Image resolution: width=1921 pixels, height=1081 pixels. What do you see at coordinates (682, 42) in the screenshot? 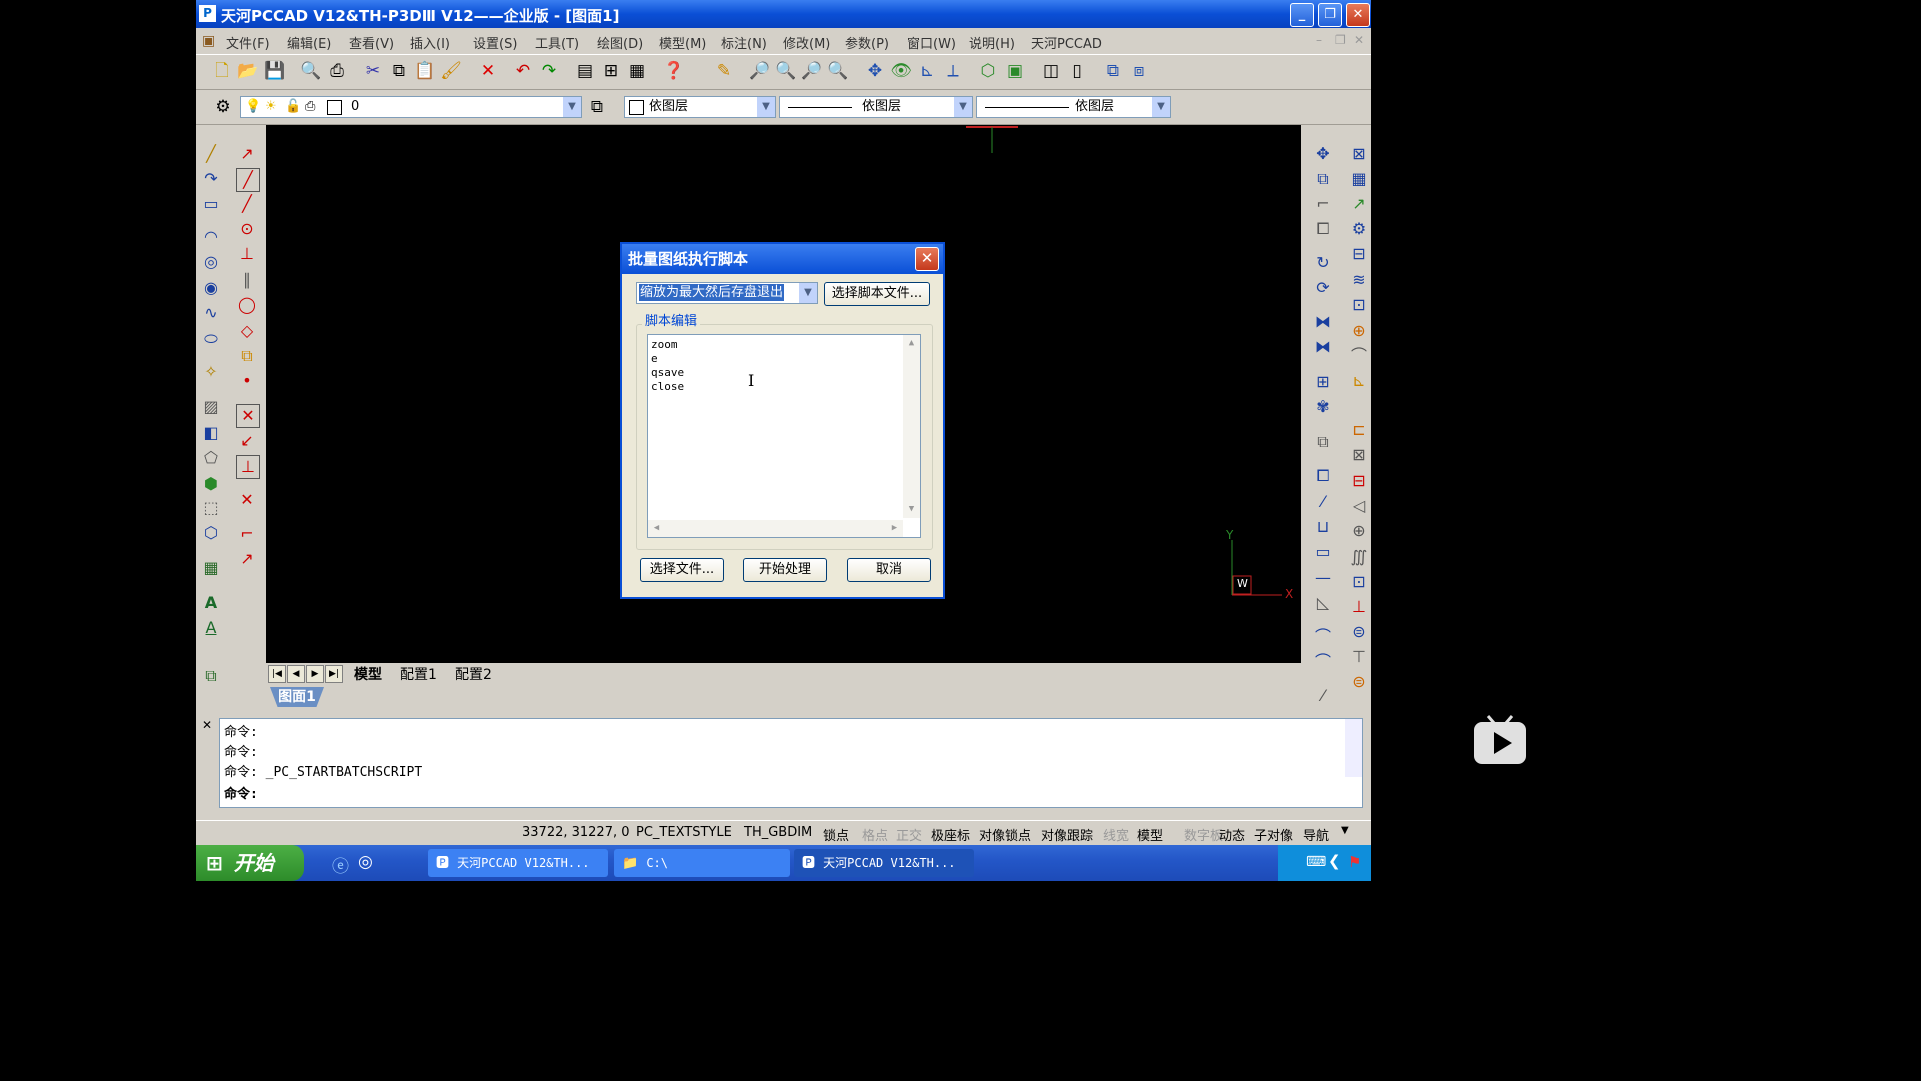
I see `menu-model: 模型(M)` at bounding box center [682, 42].